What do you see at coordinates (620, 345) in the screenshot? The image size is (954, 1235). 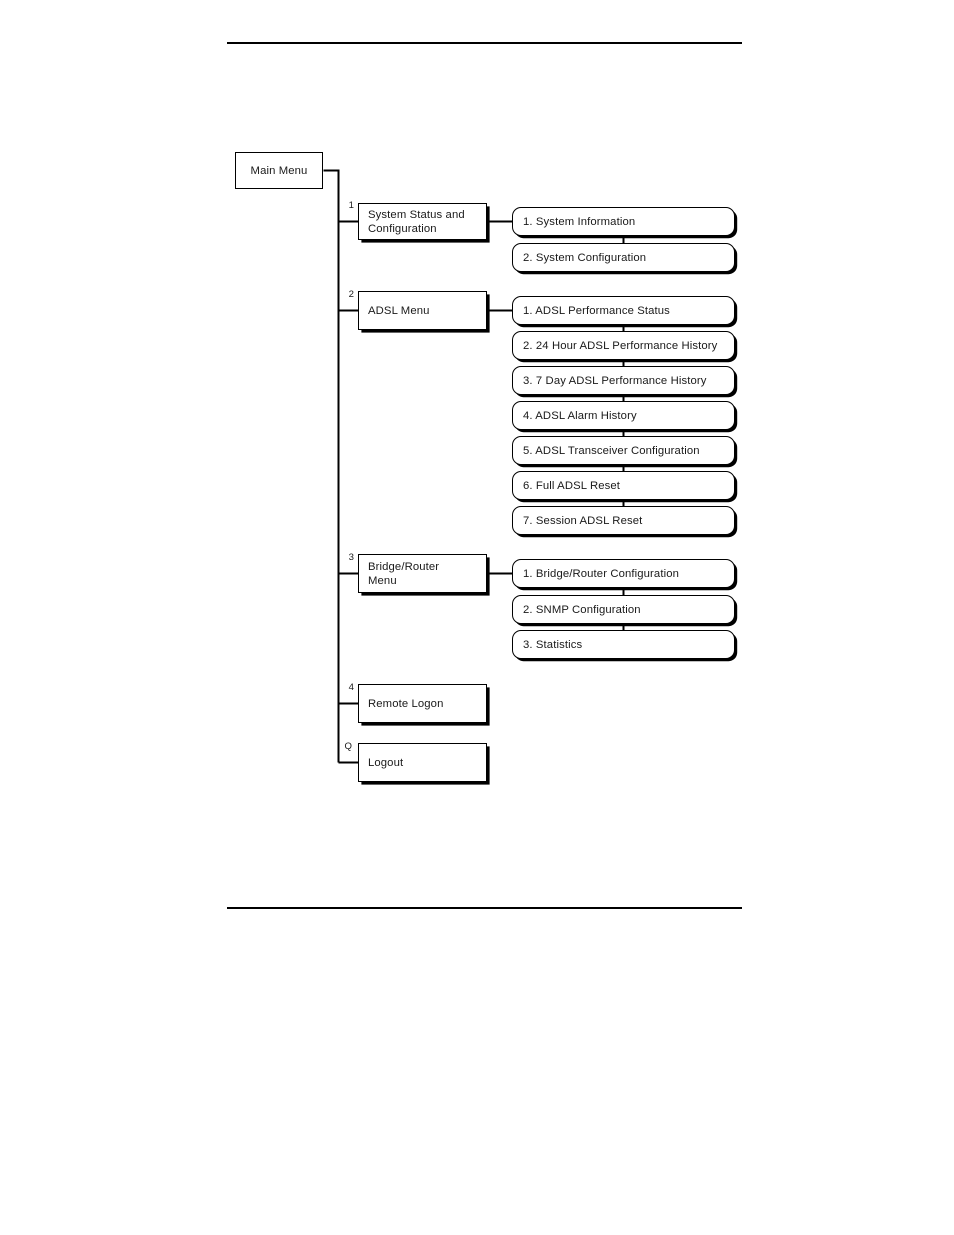 I see `node-label: 2. 24 Hour ADSL Performance History` at bounding box center [620, 345].